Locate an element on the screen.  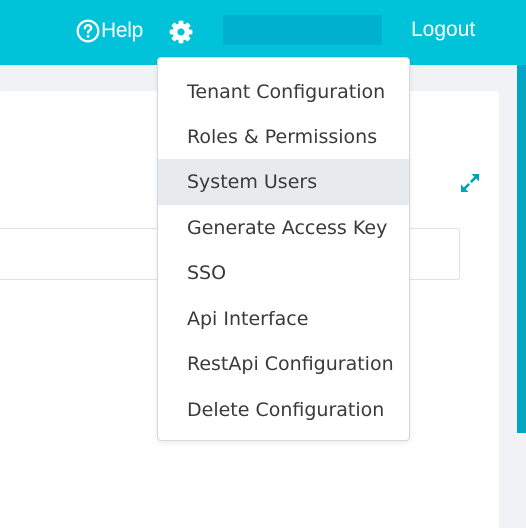
menu-item-generate-access-key: Generate Access Key is located at coordinates (283, 228).